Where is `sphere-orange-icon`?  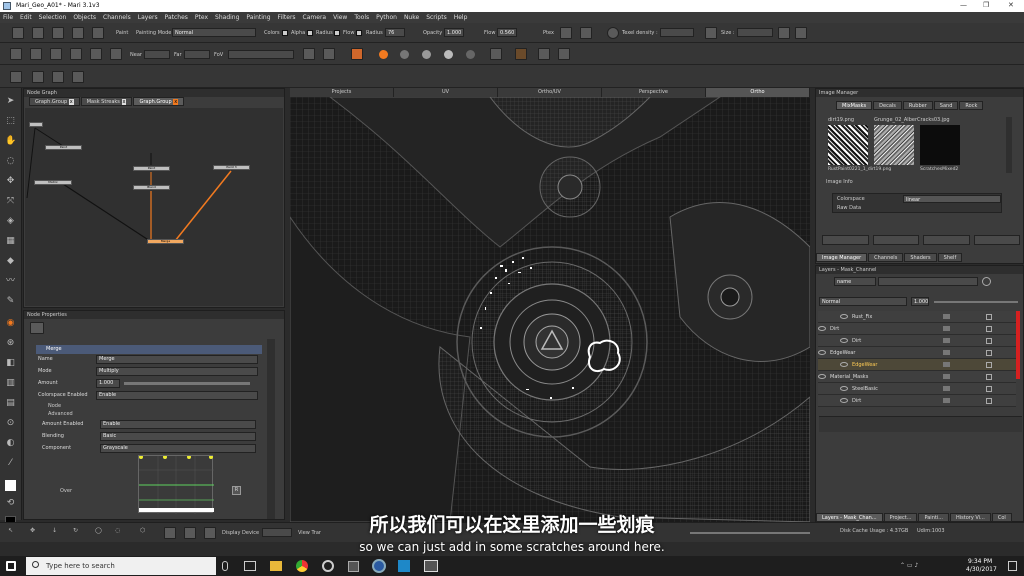 sphere-orange-icon is located at coordinates (383, 54).